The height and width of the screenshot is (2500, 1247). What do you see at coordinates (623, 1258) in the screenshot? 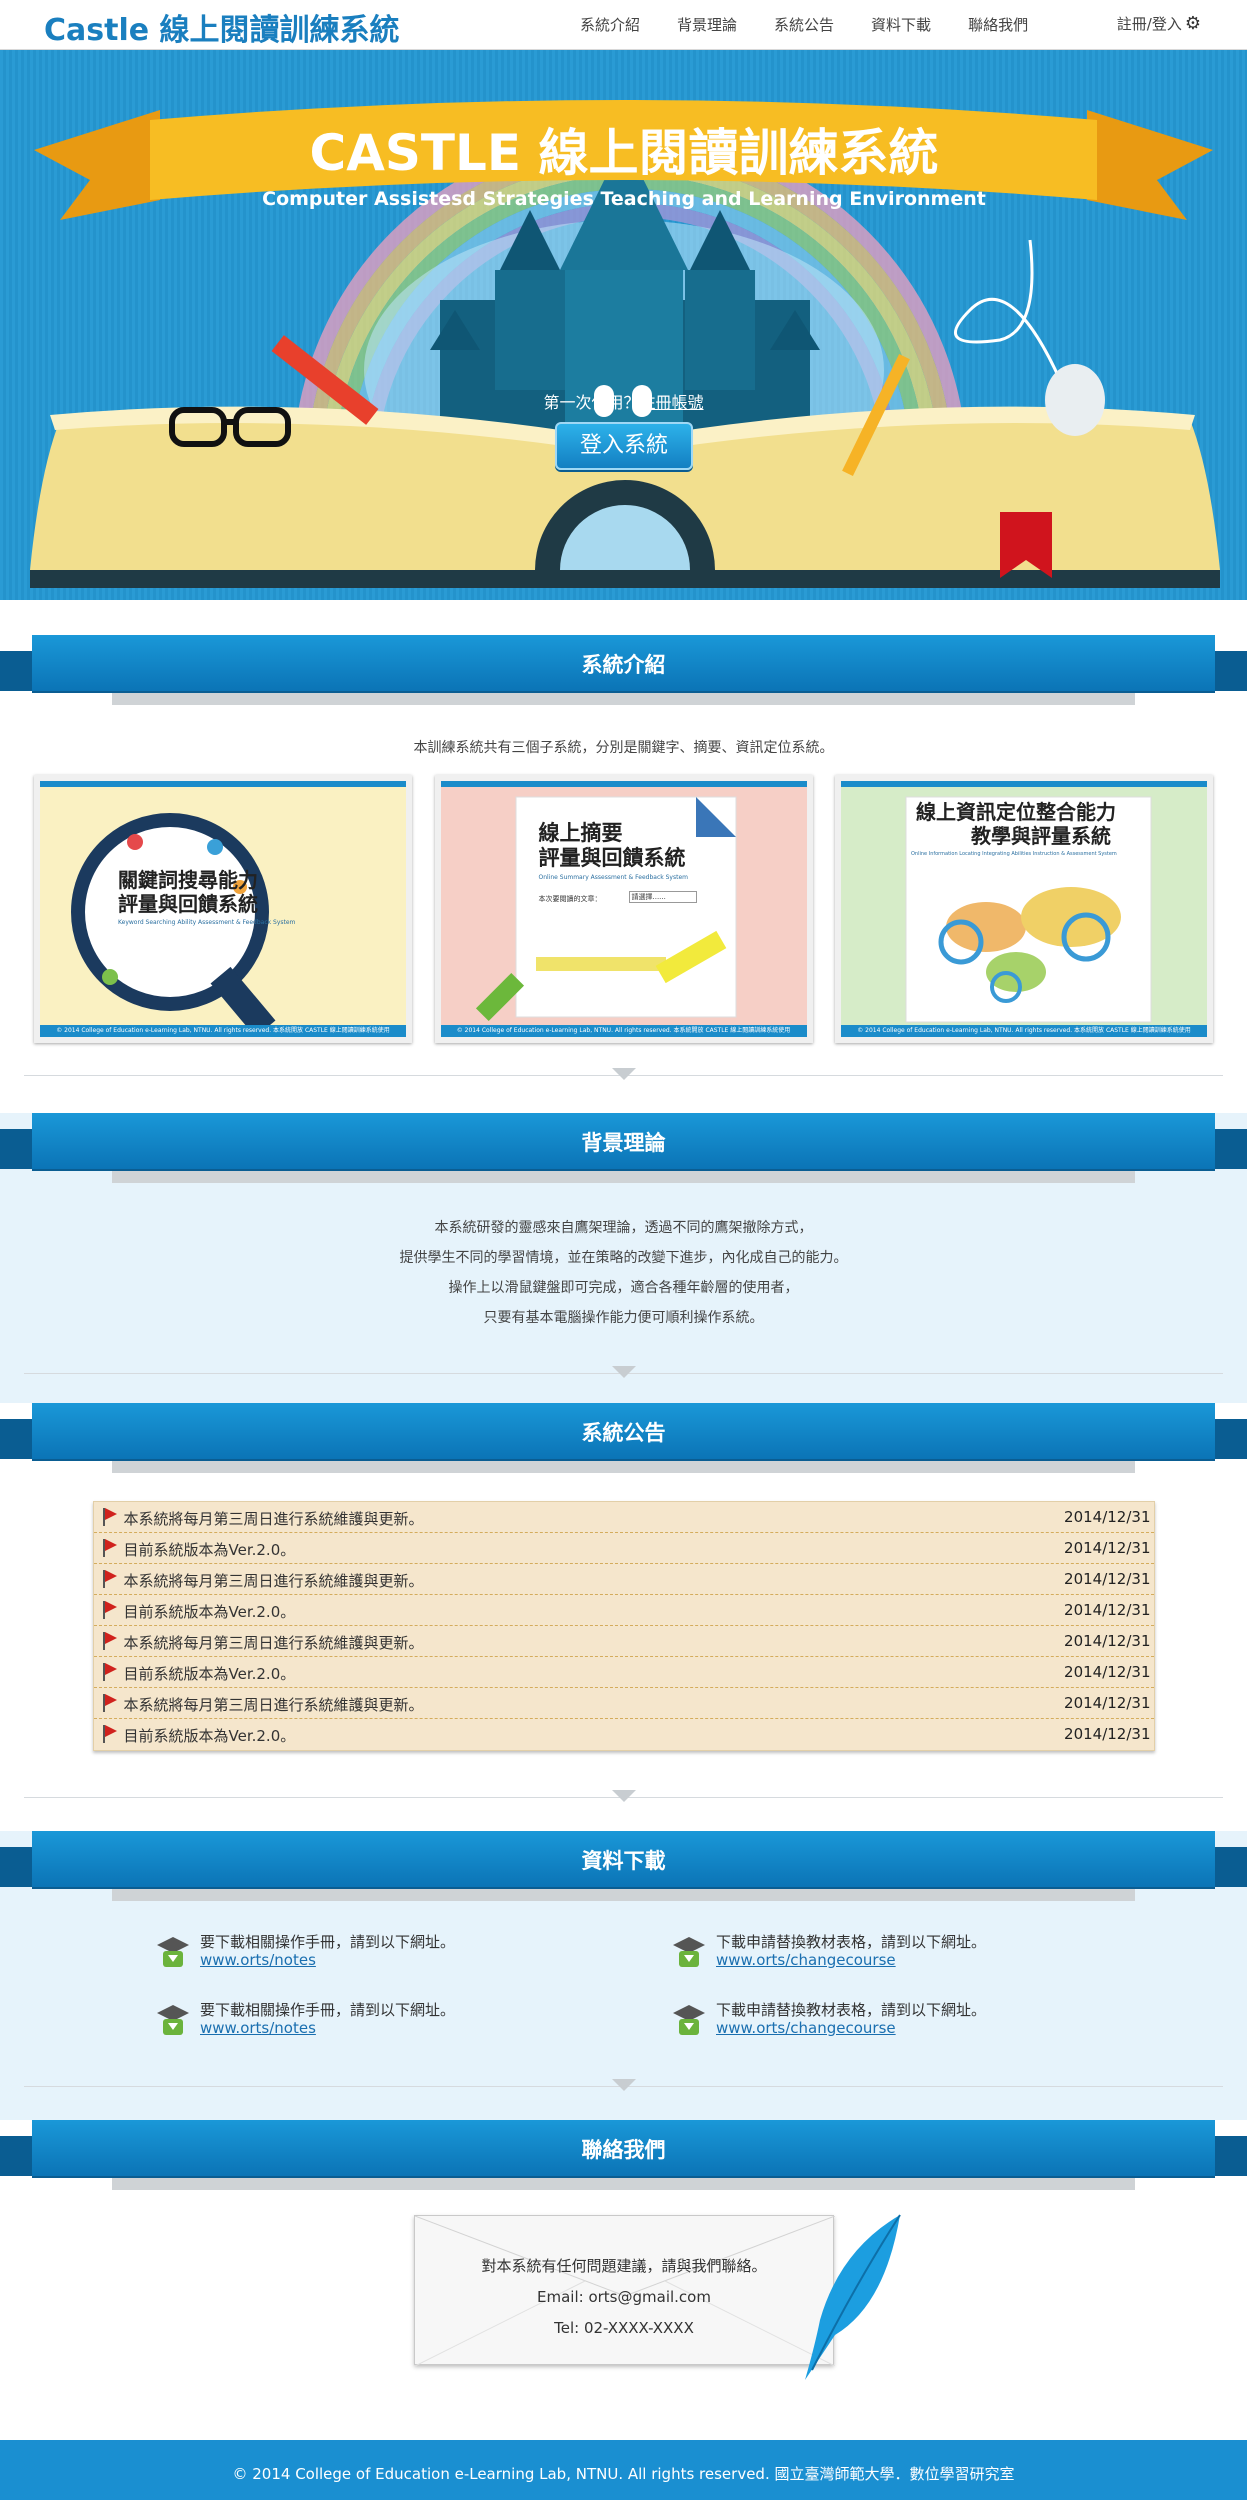
I see `background-line: 提供學生不同的學習情境，並在策略的改變下進步，內化成自己的能力。` at bounding box center [623, 1258].